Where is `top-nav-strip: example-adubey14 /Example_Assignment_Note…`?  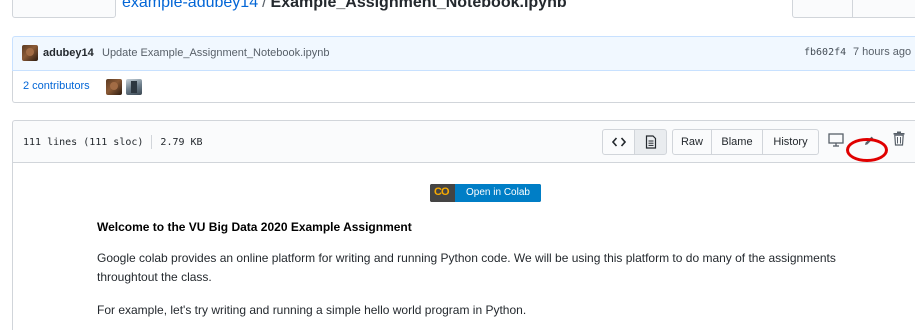
top-nav-strip: example-adubey14 /Example_Assignment_Note… is located at coordinates (457, 11).